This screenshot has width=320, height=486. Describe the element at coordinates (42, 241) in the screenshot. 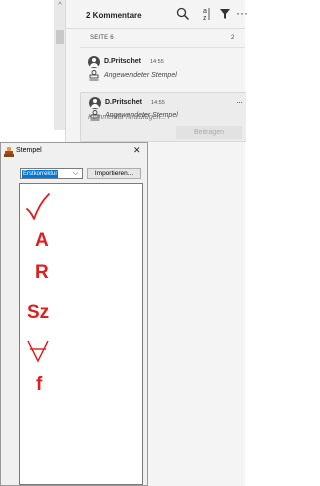

I see `stamp-a: A` at that location.